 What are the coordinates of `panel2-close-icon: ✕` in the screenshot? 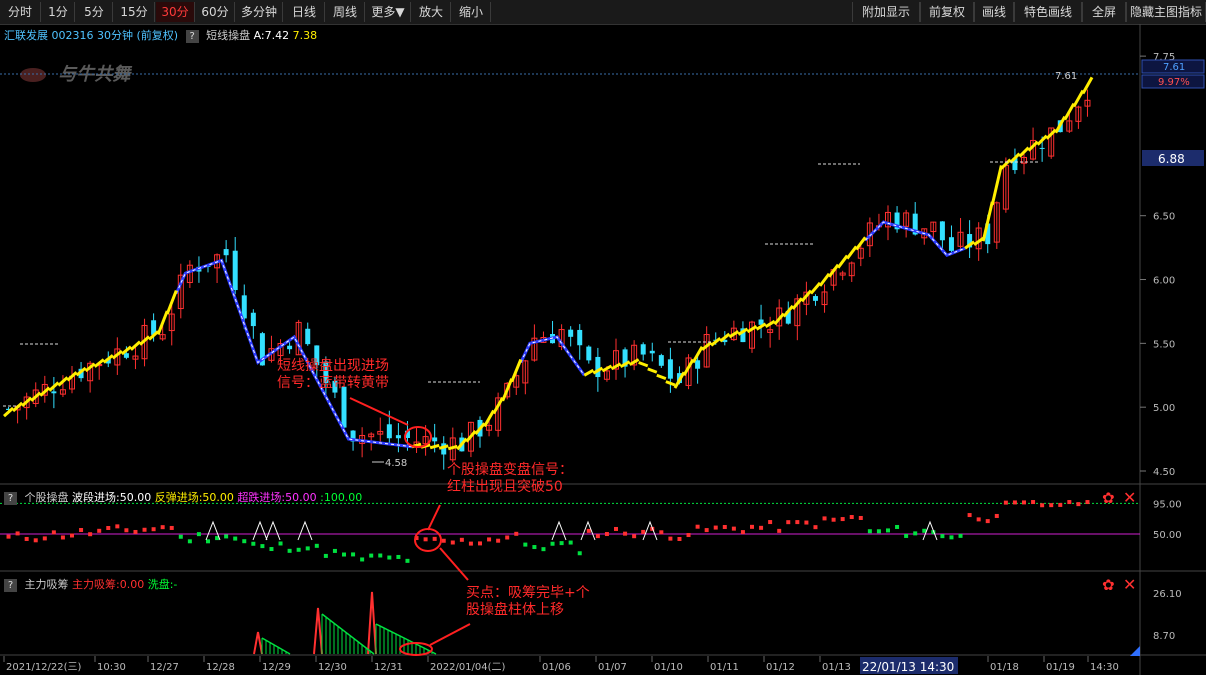 It's located at (1129, 497).